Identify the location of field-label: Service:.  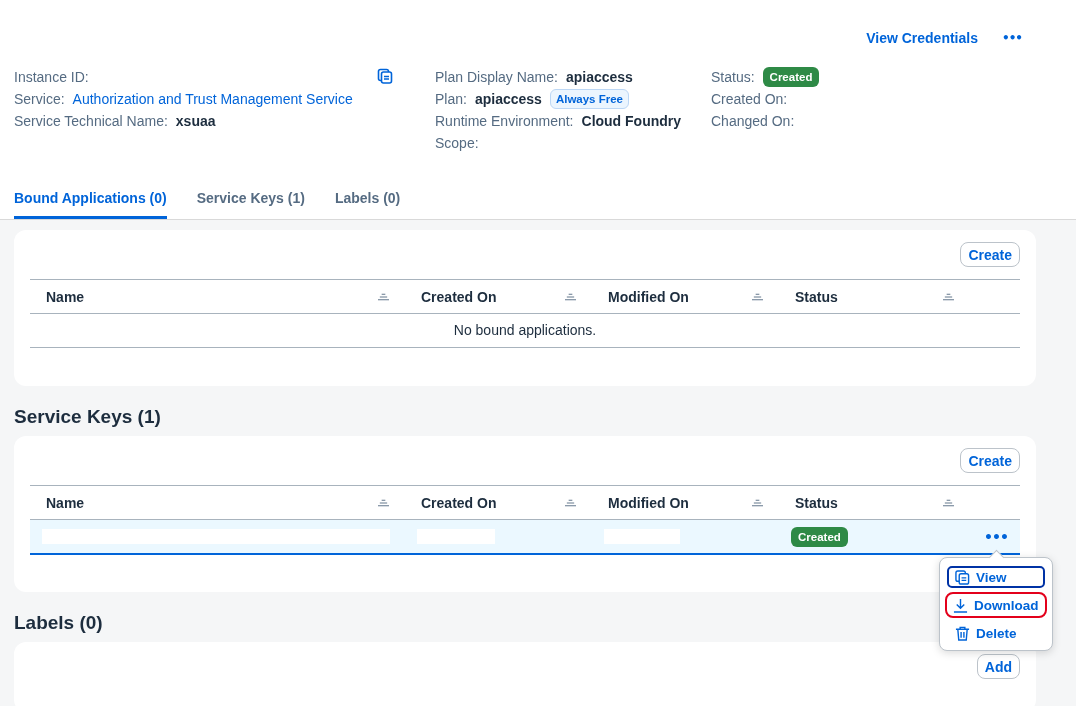
(39, 98).